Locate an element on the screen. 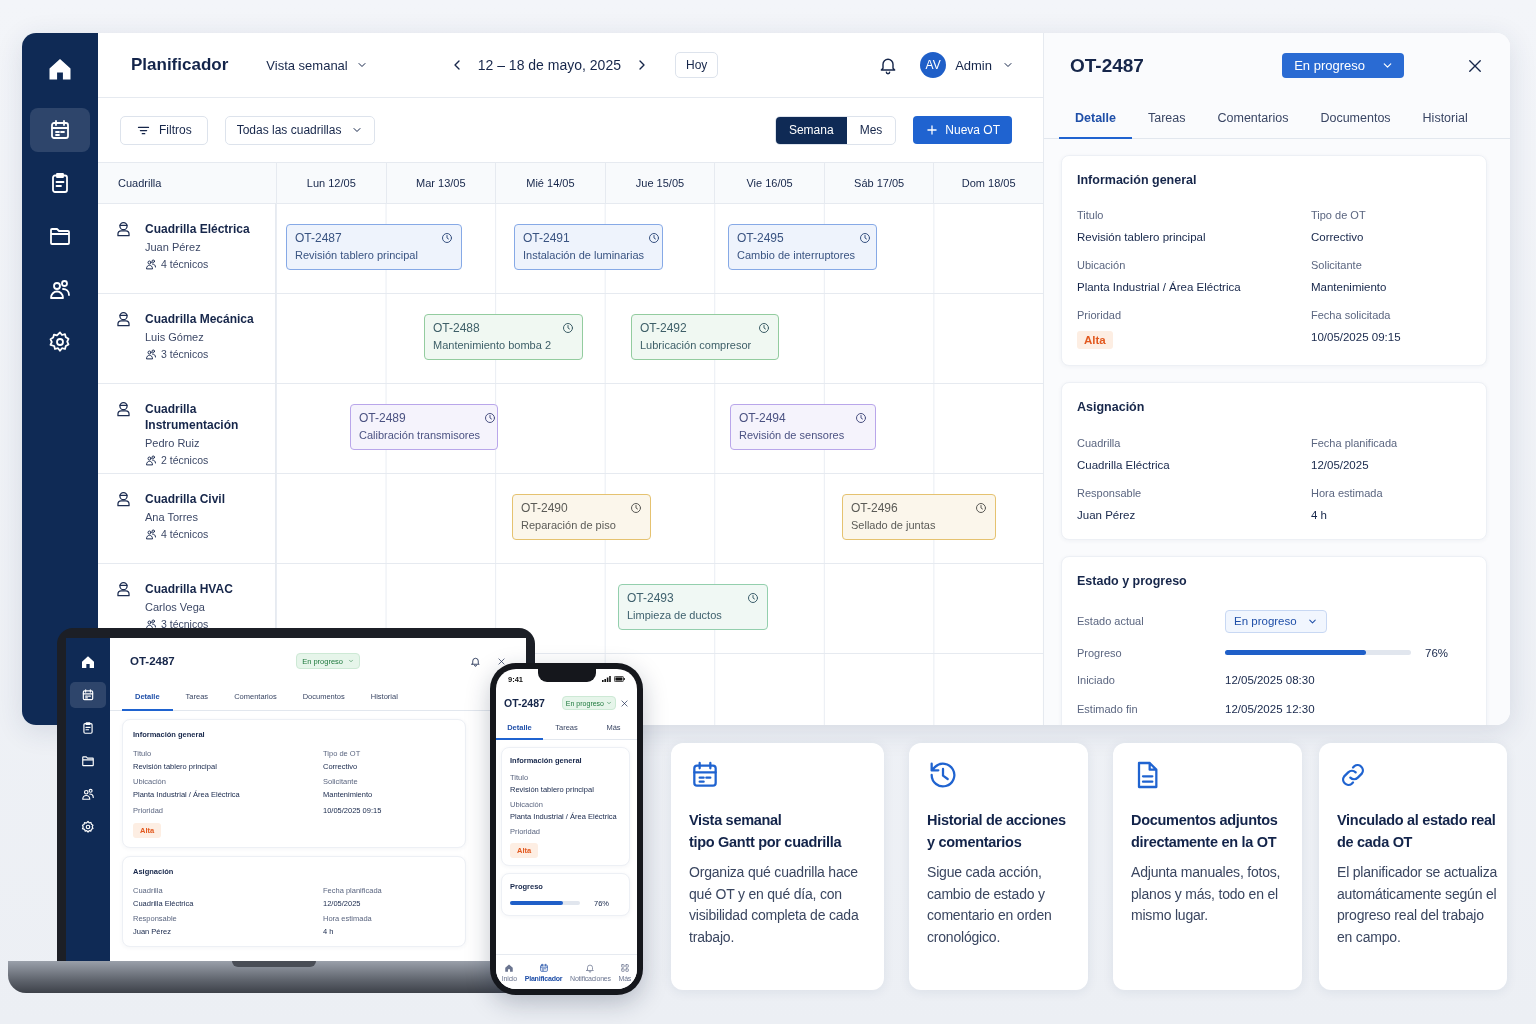 The height and width of the screenshot is (1024, 1536). crew-name: Cuadrilla Eléctrica is located at coordinates (197, 229).